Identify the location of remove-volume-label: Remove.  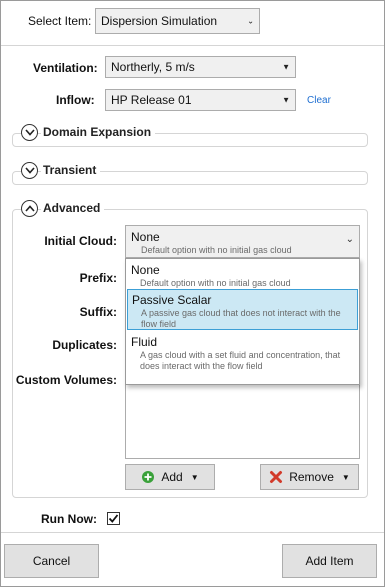
(311, 477).